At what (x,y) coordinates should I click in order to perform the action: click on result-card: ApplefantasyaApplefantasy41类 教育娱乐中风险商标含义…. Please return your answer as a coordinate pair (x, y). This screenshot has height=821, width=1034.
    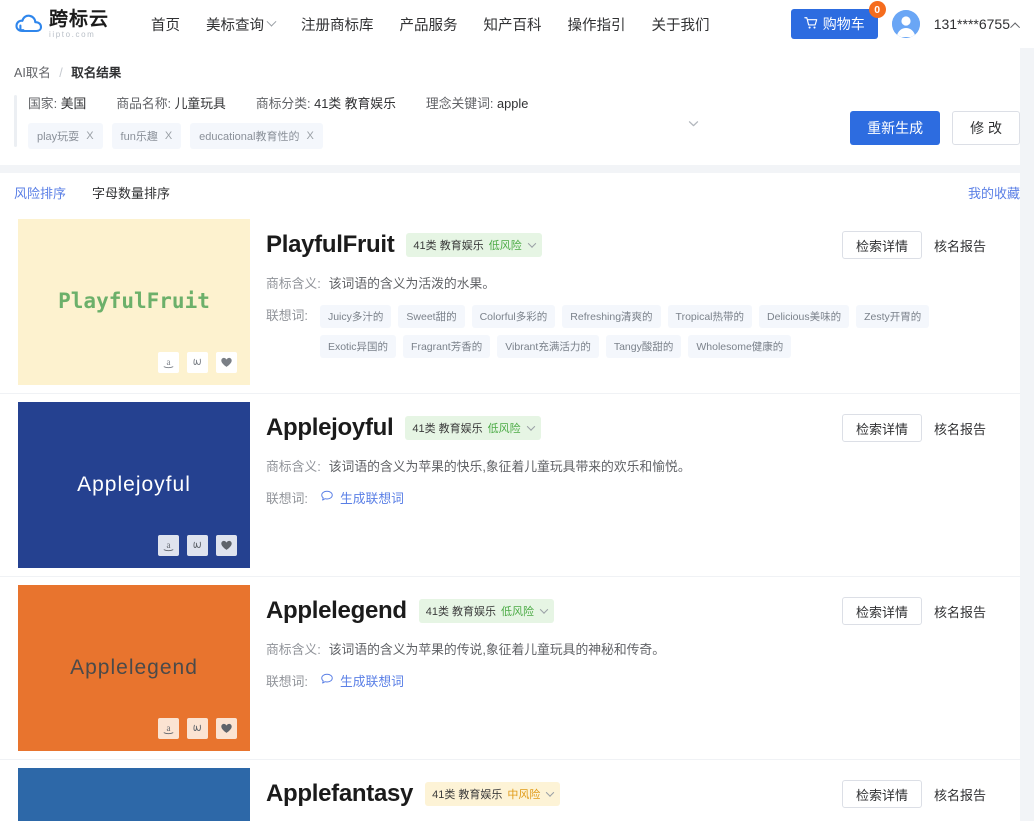
    Looking at the image, I should click on (517, 790).